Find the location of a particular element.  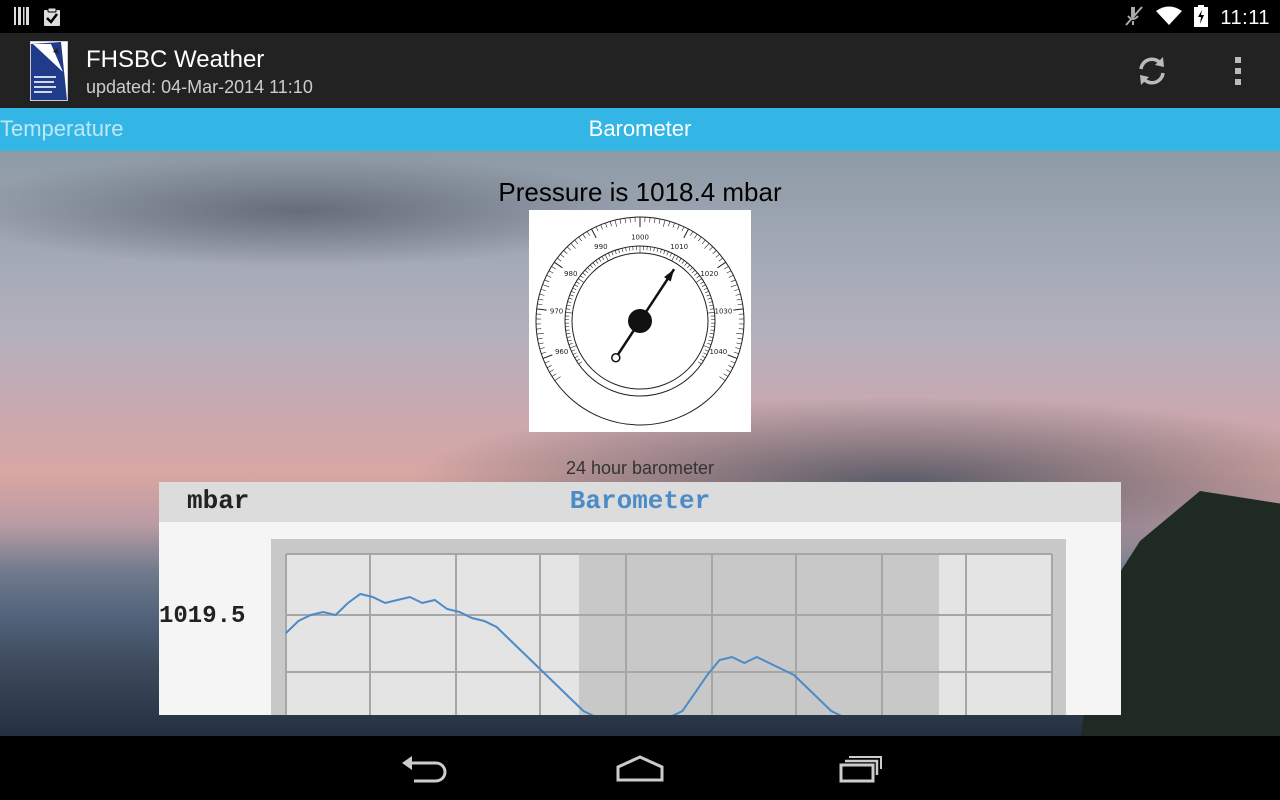

gauge-hub is located at coordinates (640, 321).